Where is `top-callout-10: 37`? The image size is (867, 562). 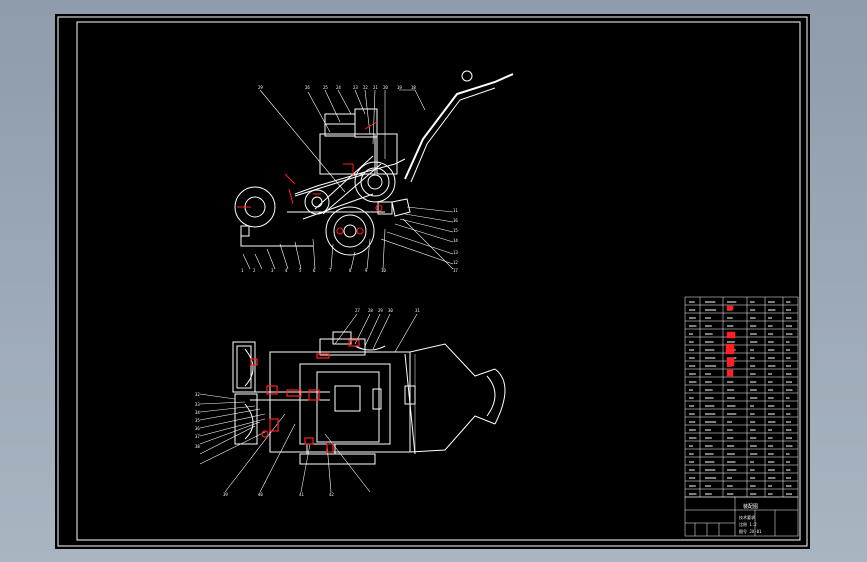 top-callout-10: 37 is located at coordinates (197, 436).